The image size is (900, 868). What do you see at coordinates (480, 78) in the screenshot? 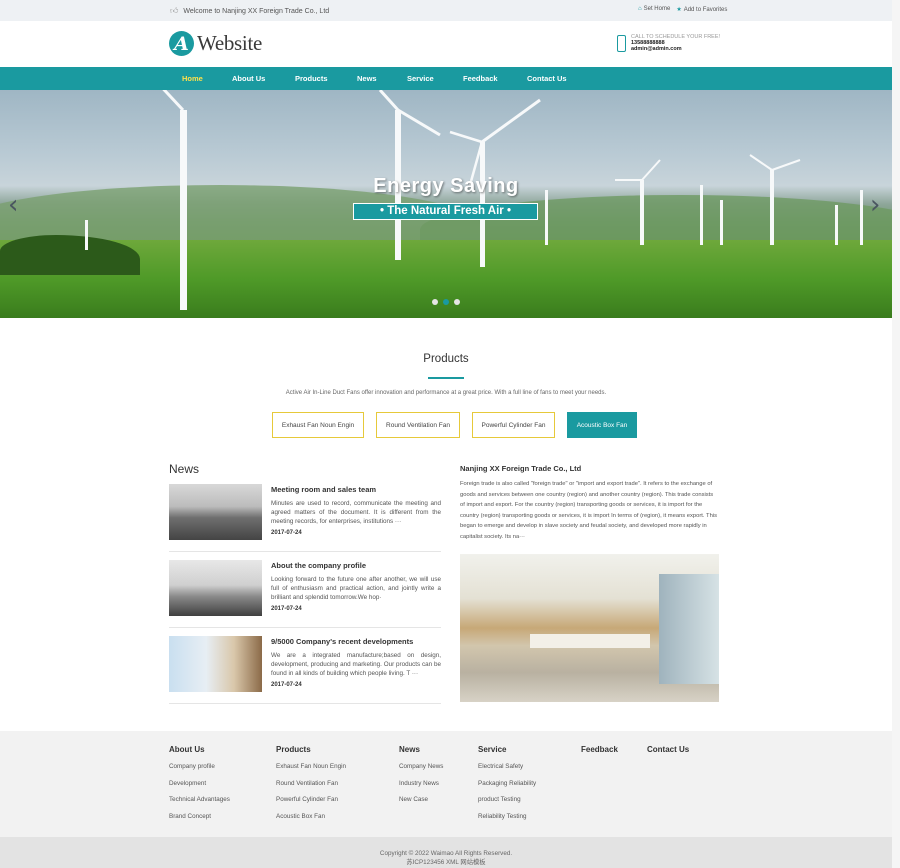
I see `nav-feedback: Feedback` at bounding box center [480, 78].